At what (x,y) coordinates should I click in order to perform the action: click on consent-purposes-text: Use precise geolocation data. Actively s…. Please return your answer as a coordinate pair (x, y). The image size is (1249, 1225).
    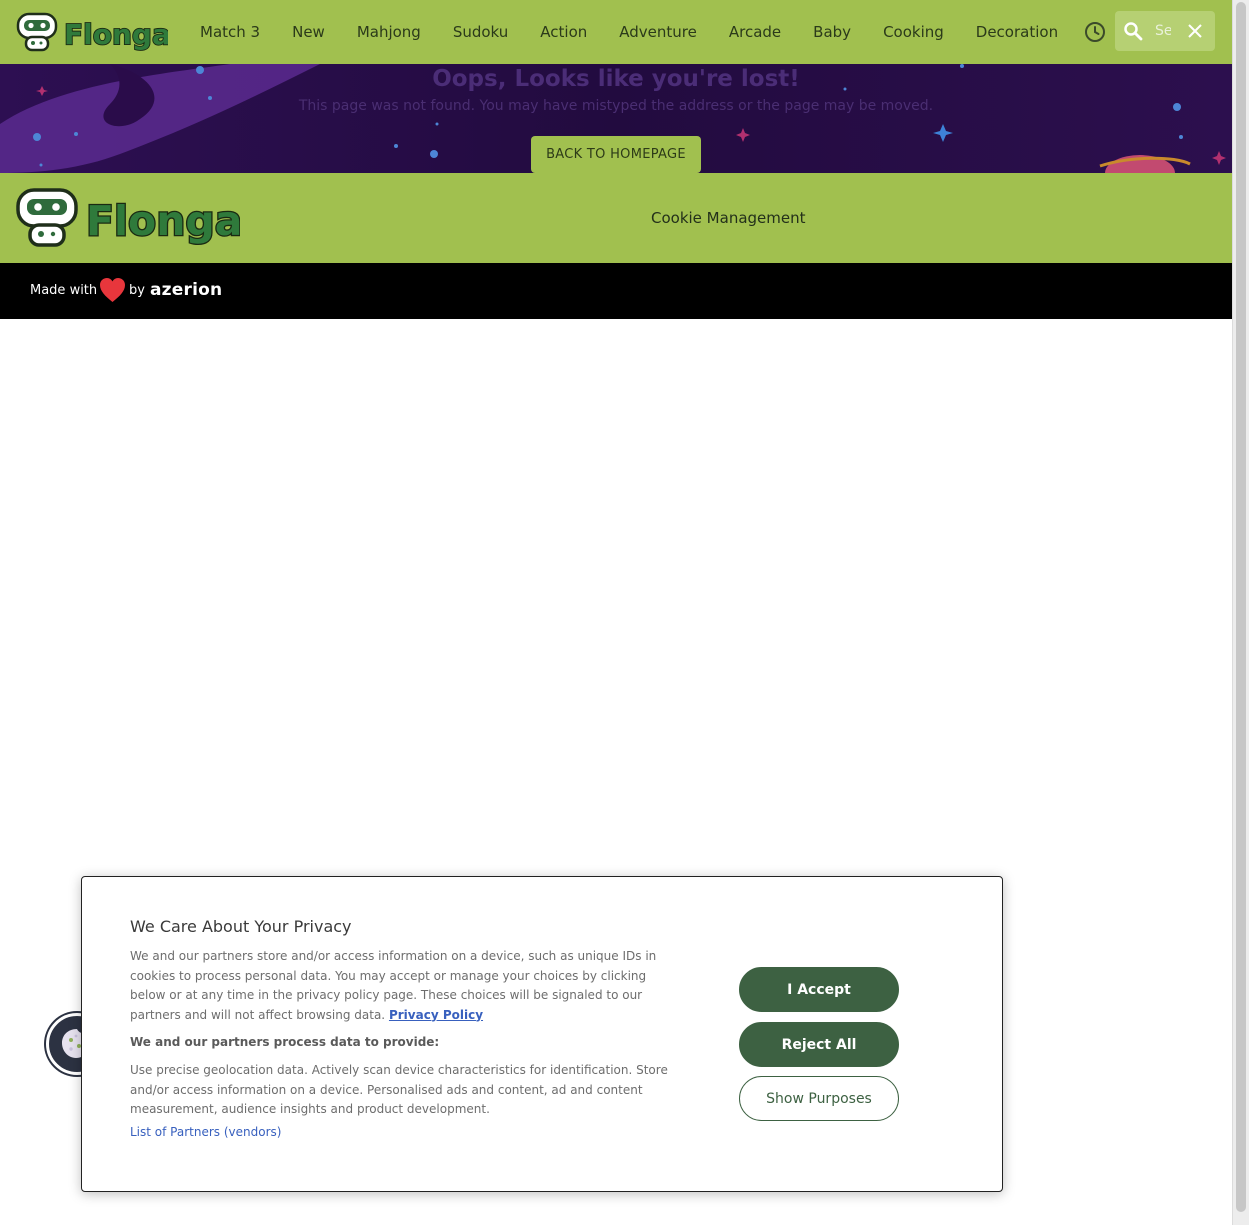
    Looking at the image, I should click on (399, 1089).